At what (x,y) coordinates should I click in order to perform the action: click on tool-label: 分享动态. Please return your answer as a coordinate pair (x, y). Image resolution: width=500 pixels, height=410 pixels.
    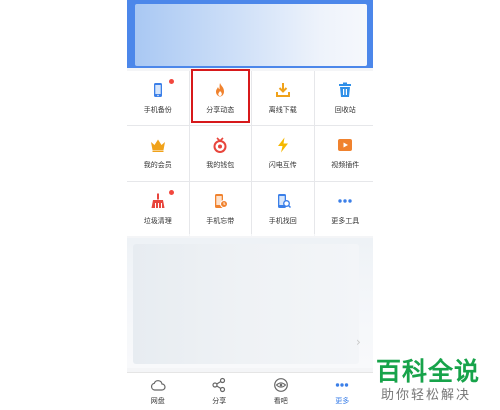
    Looking at the image, I should click on (220, 110).